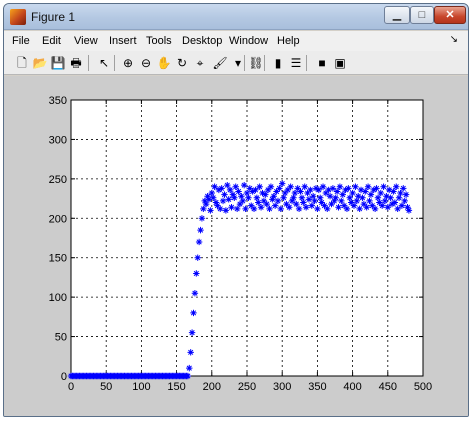  Describe the element at coordinates (454, 39) in the screenshot. I see `dock-arrow-icon: ↘` at that location.